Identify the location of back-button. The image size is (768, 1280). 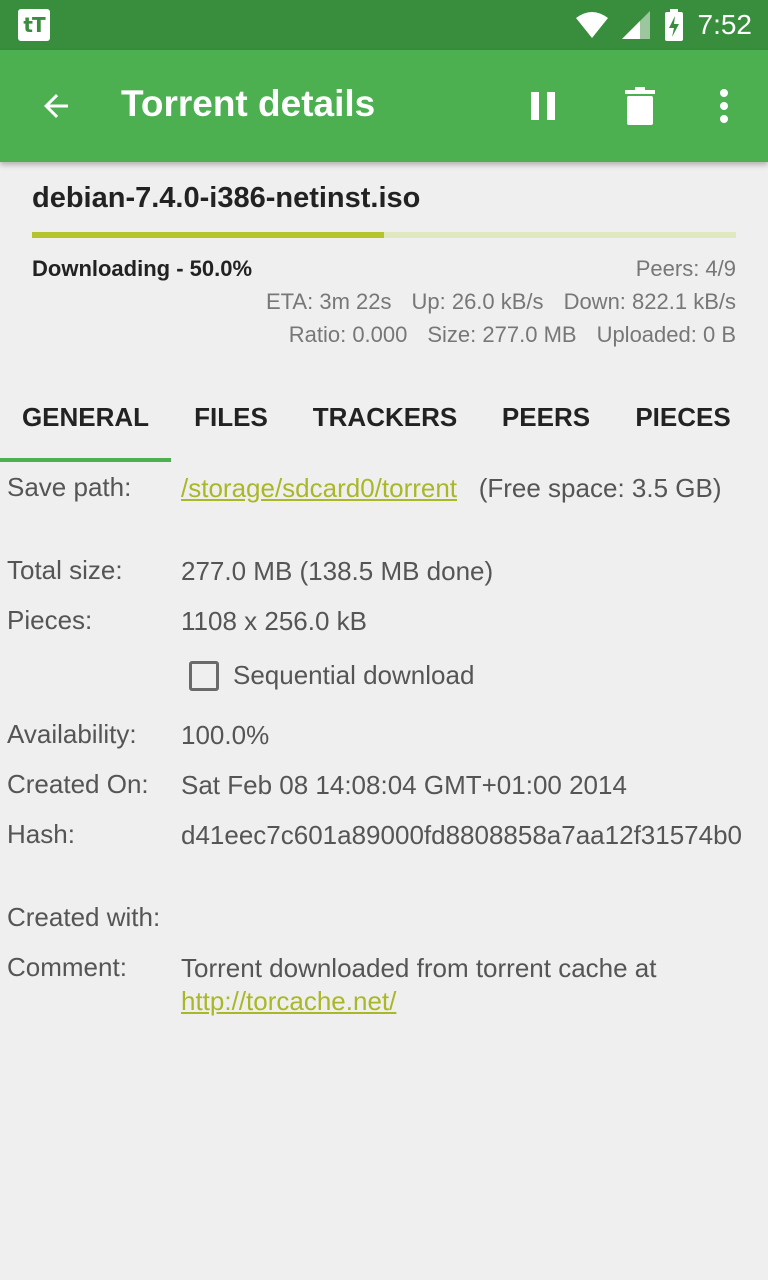
(56, 106).